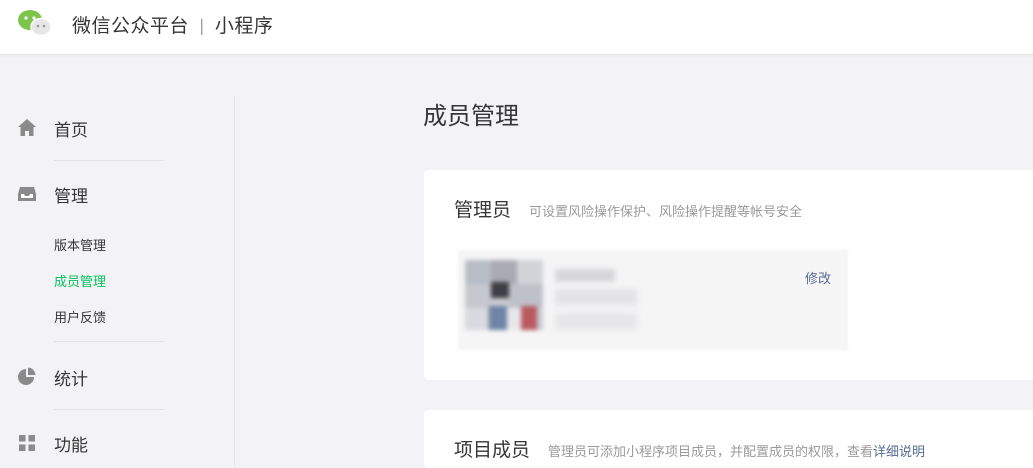  I want to click on home-icon, so click(27, 127).